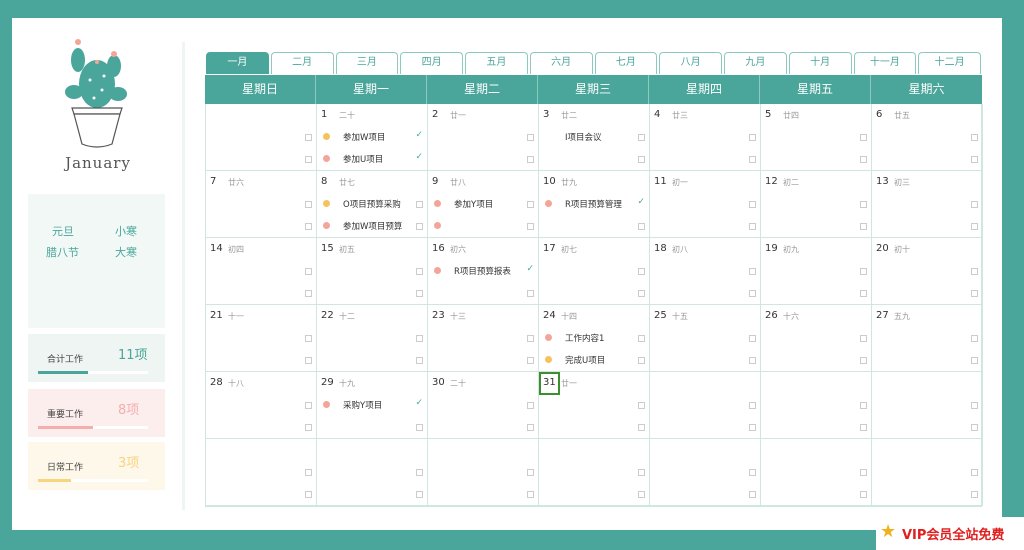 This screenshot has width=1024, height=550. What do you see at coordinates (690, 63) in the screenshot?
I see `tab-month-8: 八月` at bounding box center [690, 63].